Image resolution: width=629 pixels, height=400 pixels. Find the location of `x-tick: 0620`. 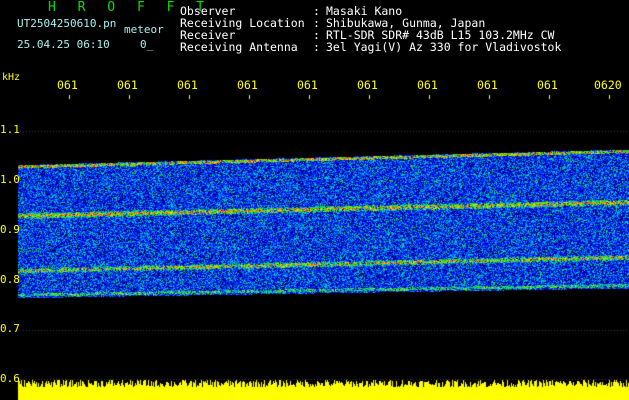

x-tick: 0620 is located at coordinates (608, 85).